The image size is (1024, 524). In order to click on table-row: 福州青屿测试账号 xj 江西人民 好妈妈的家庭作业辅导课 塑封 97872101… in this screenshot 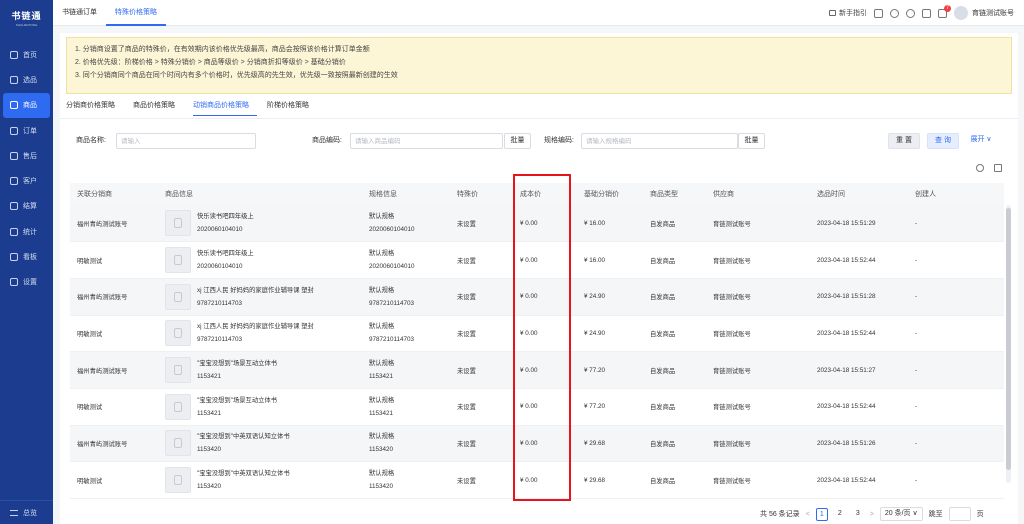, I will do `click(537, 297)`.